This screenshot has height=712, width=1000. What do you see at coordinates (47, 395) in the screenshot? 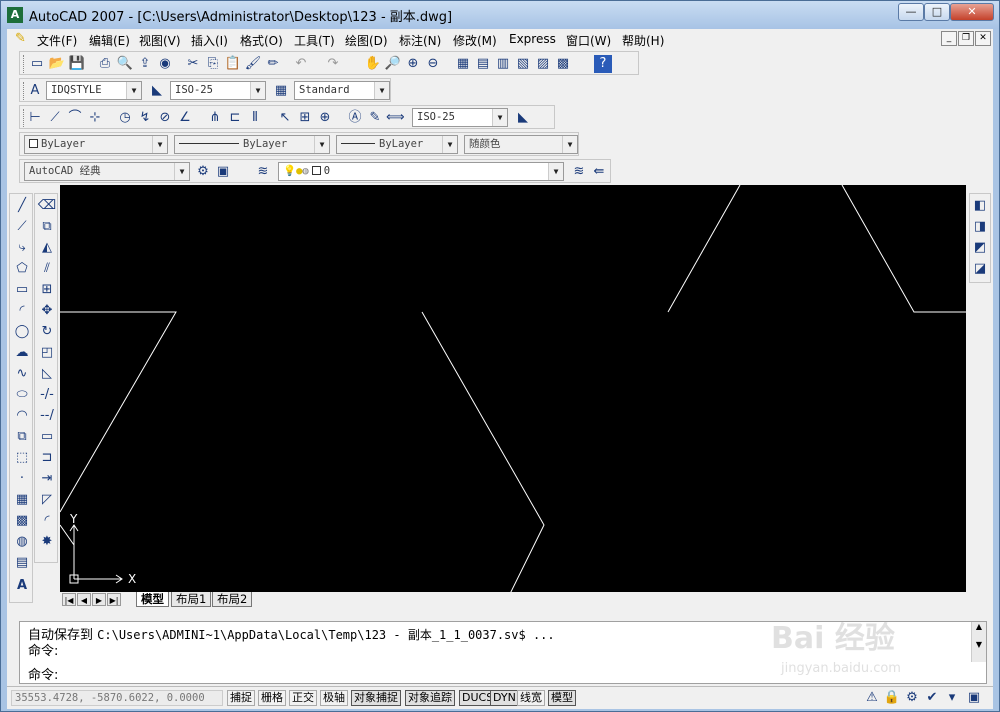
I see `trim-icon: -/-` at bounding box center [47, 395].